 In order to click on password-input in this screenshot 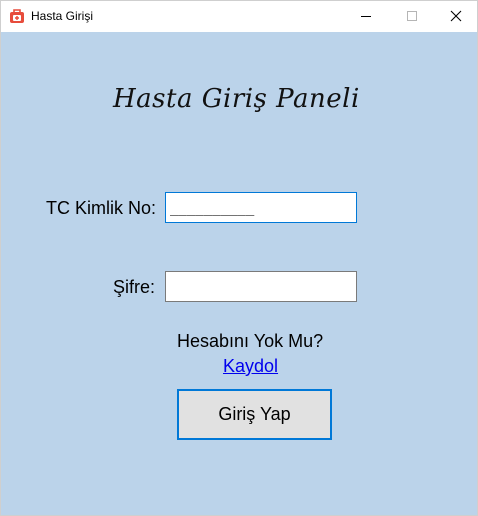, I will do `click(261, 286)`.